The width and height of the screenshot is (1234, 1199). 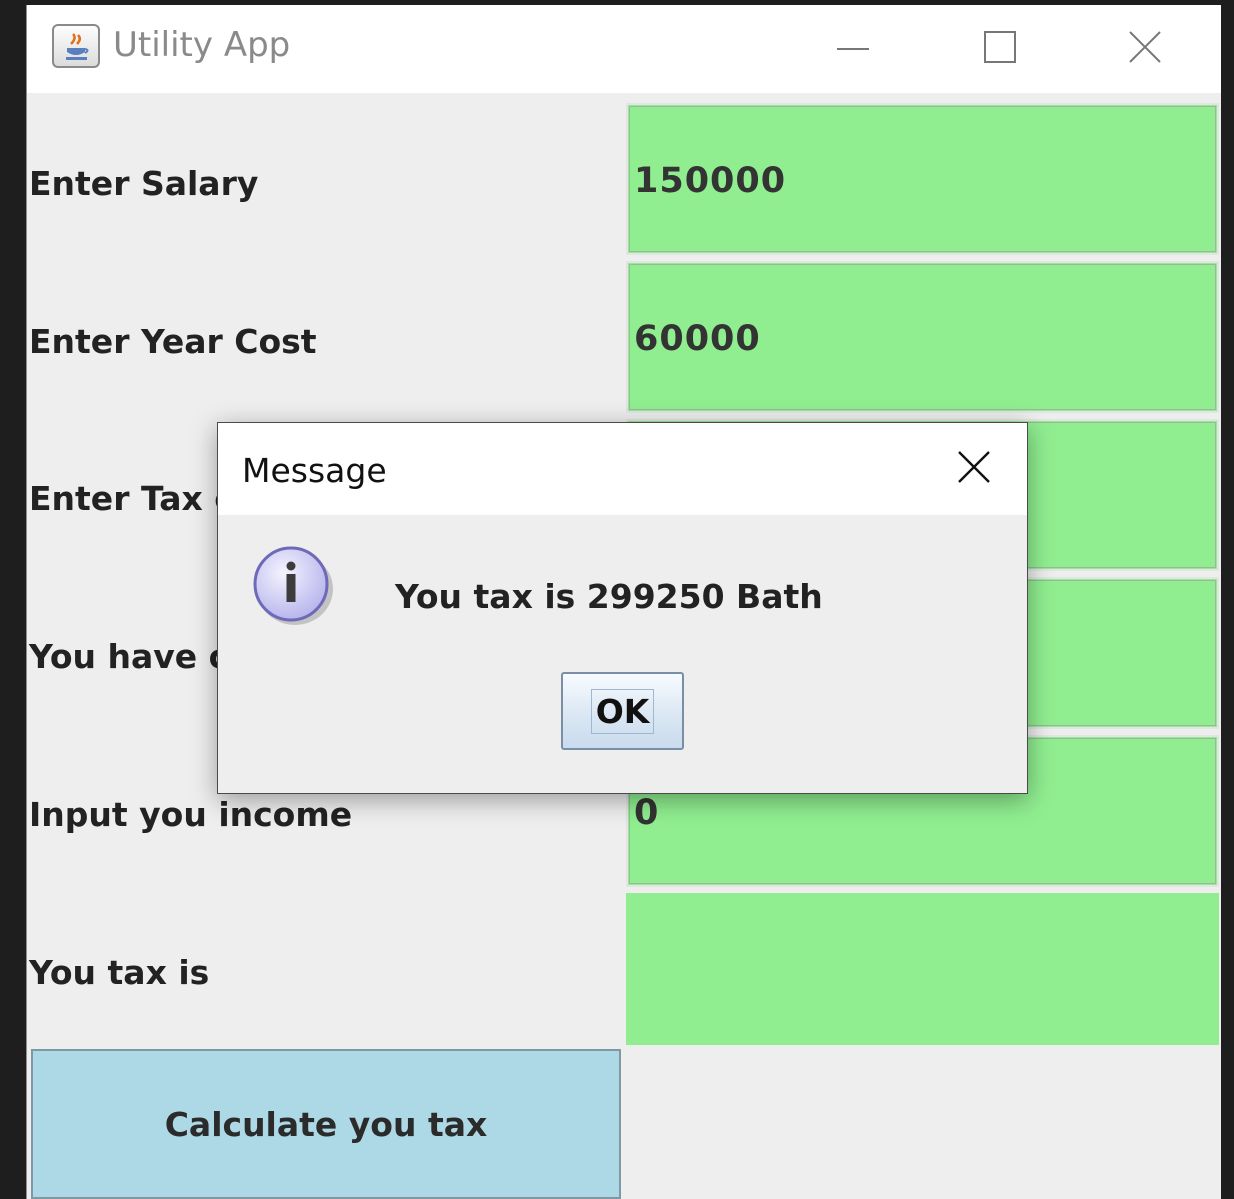 What do you see at coordinates (710, 181) in the screenshot?
I see `salary-value: 150000` at bounding box center [710, 181].